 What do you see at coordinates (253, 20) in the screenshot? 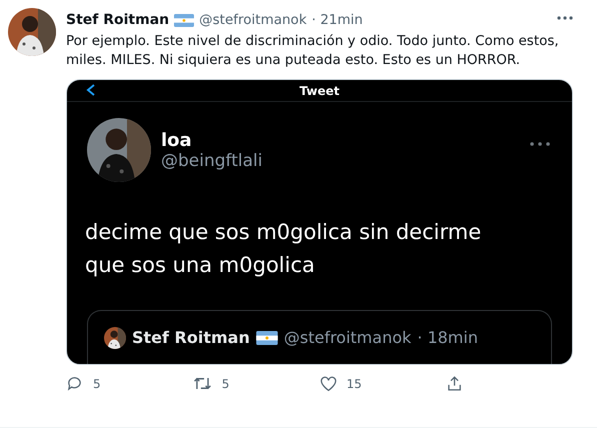
I see `author-handle: @stefroitmanok` at bounding box center [253, 20].